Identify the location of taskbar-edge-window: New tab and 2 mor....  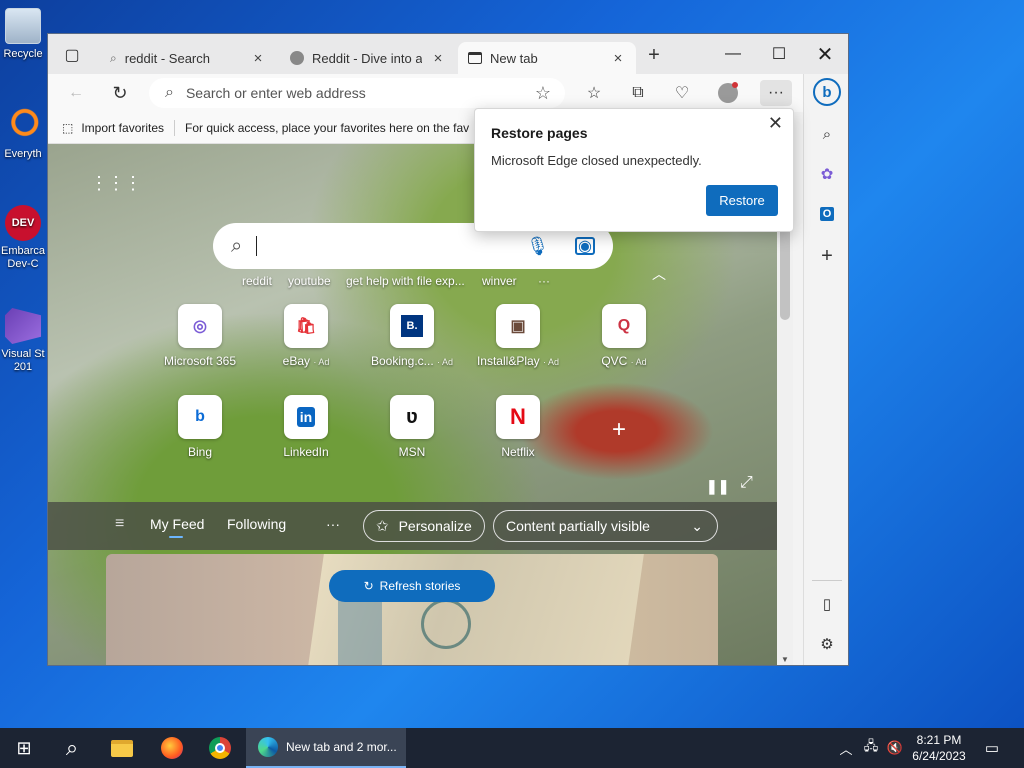
(326, 748).